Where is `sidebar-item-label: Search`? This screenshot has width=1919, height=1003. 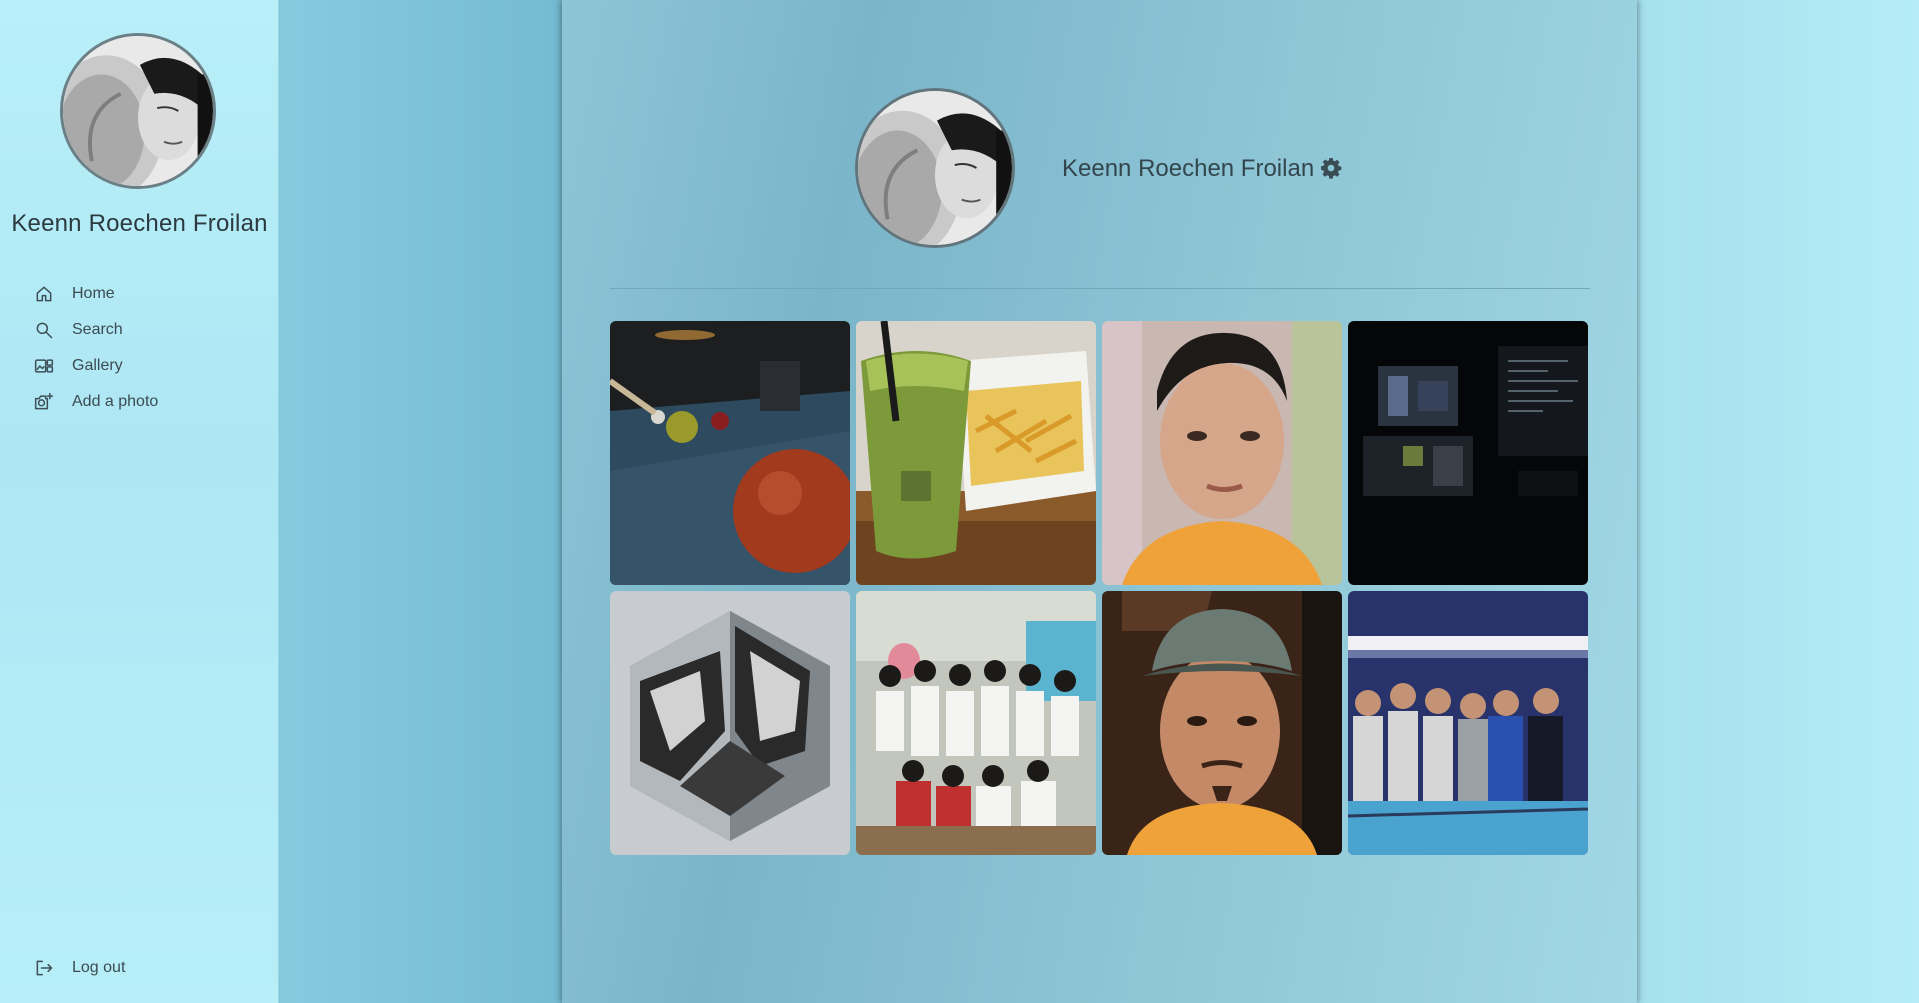
sidebar-item-label: Search is located at coordinates (97, 329).